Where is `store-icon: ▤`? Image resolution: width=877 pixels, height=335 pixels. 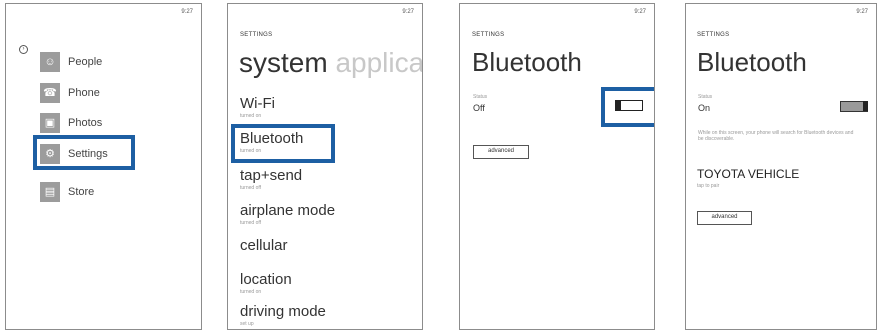 store-icon: ▤ is located at coordinates (50, 192).